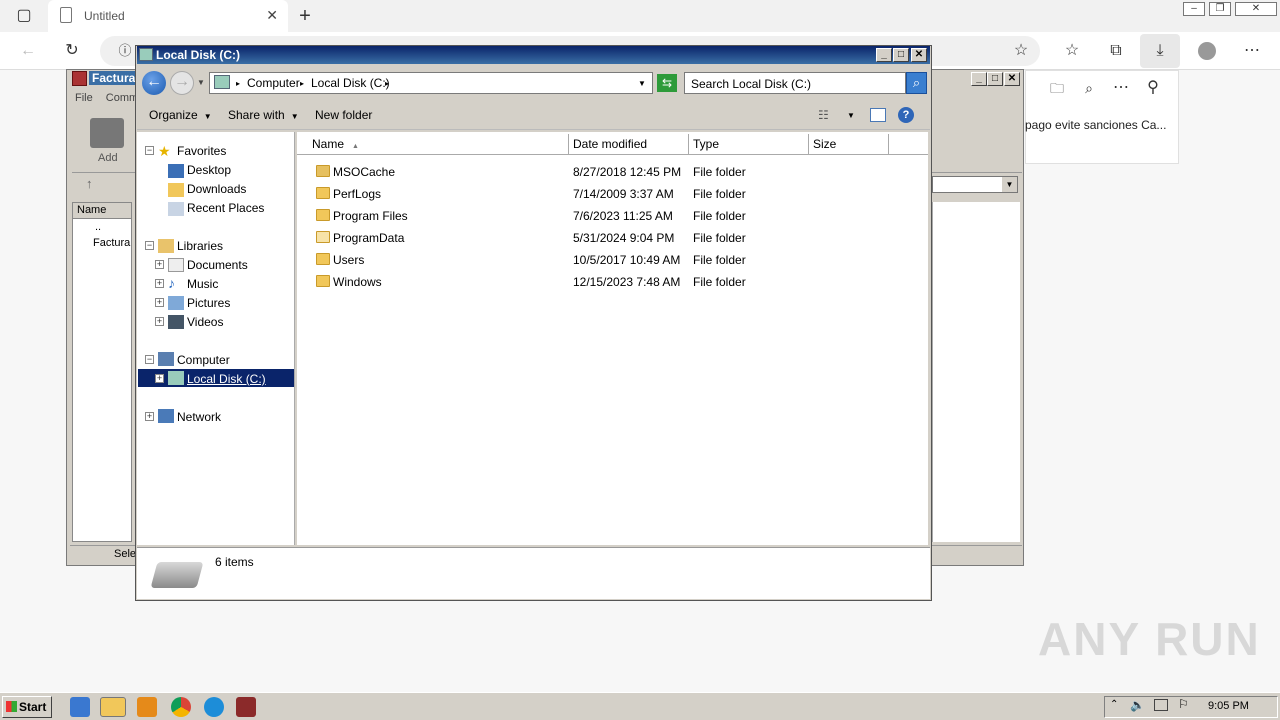 Image resolution: width=1280 pixels, height=720 pixels. I want to click on add-archive-icon, so click(107, 133).